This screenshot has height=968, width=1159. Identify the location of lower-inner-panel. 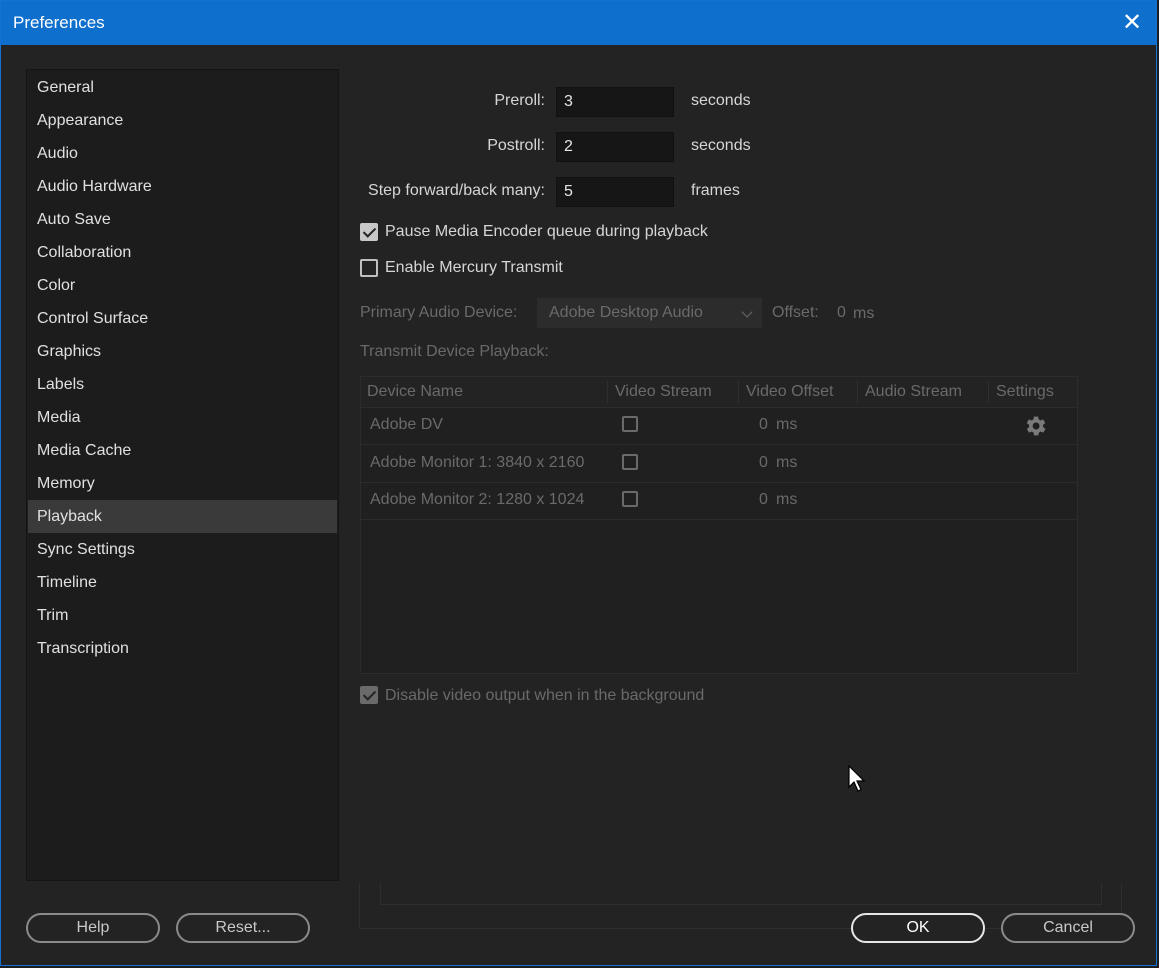
(741, 894).